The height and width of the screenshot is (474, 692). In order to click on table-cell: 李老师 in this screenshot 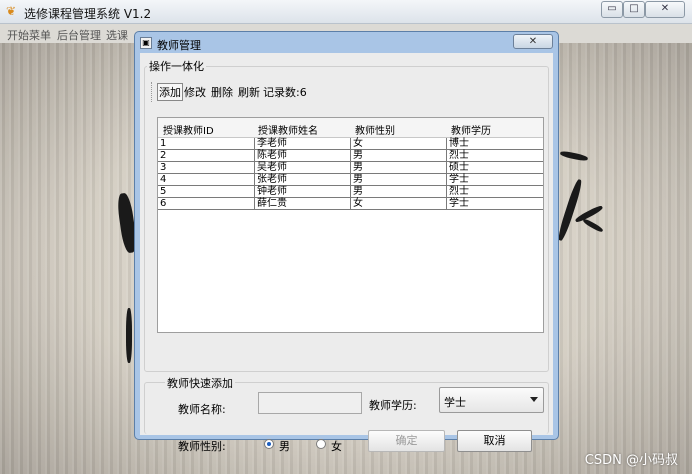, I will do `click(302, 144)`.